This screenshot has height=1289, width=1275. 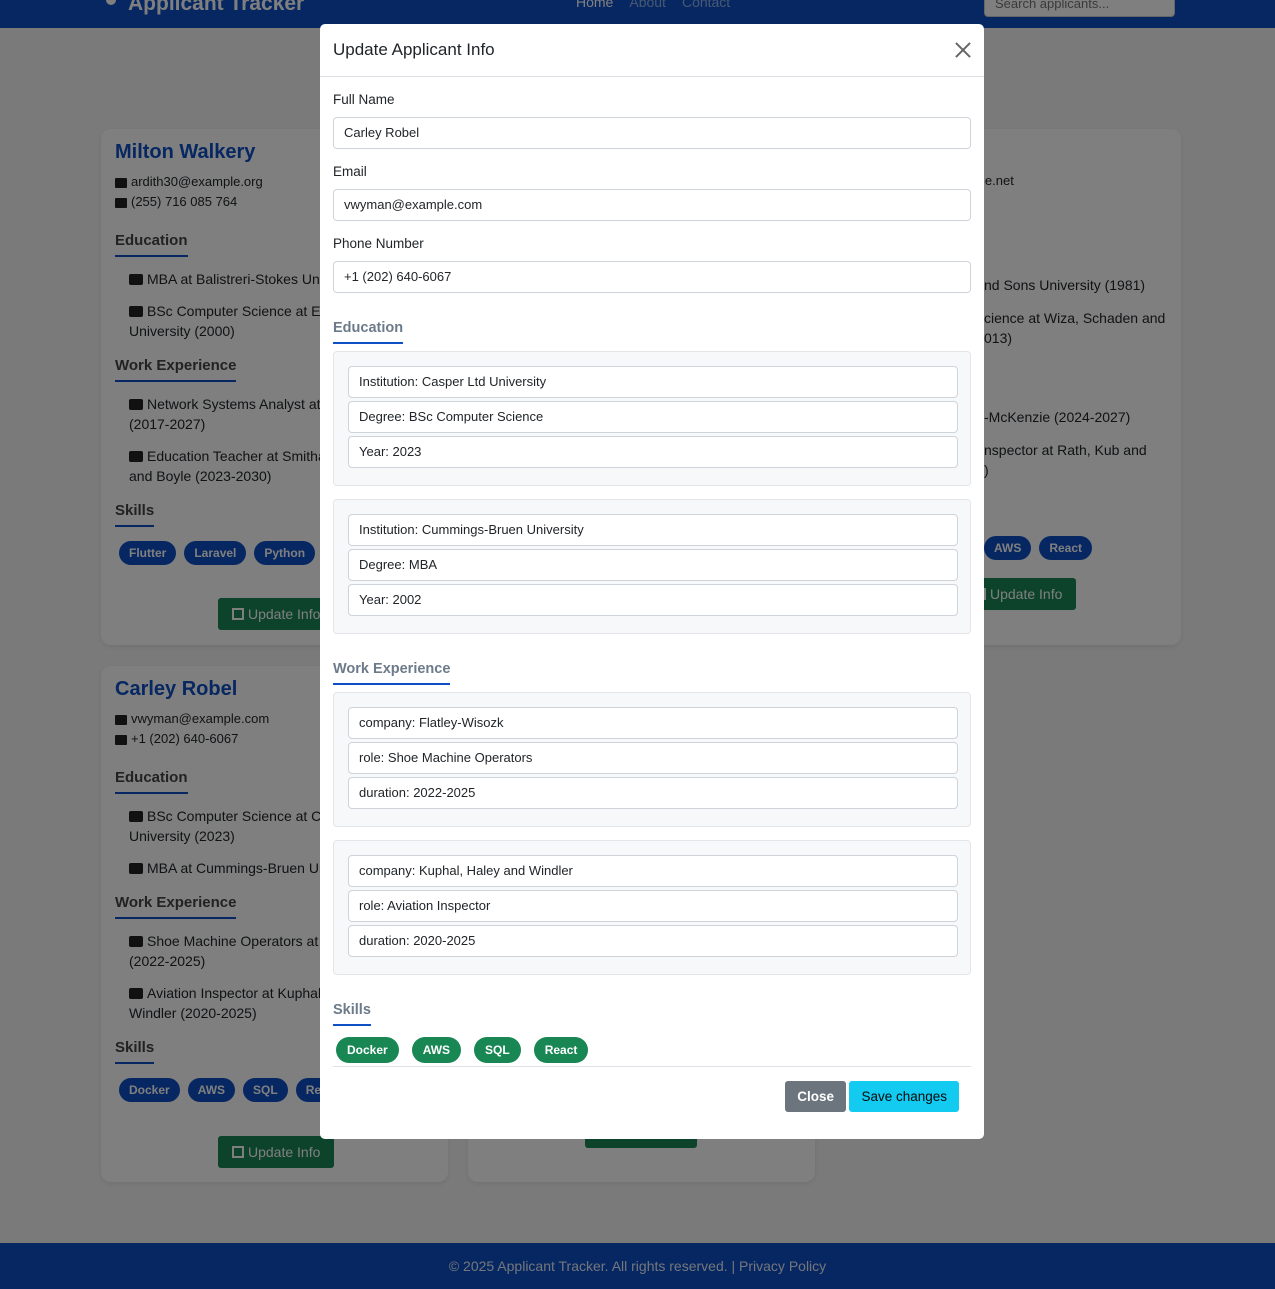 What do you see at coordinates (904, 1096) in the screenshot?
I see `save-changes-button: Save changes` at bounding box center [904, 1096].